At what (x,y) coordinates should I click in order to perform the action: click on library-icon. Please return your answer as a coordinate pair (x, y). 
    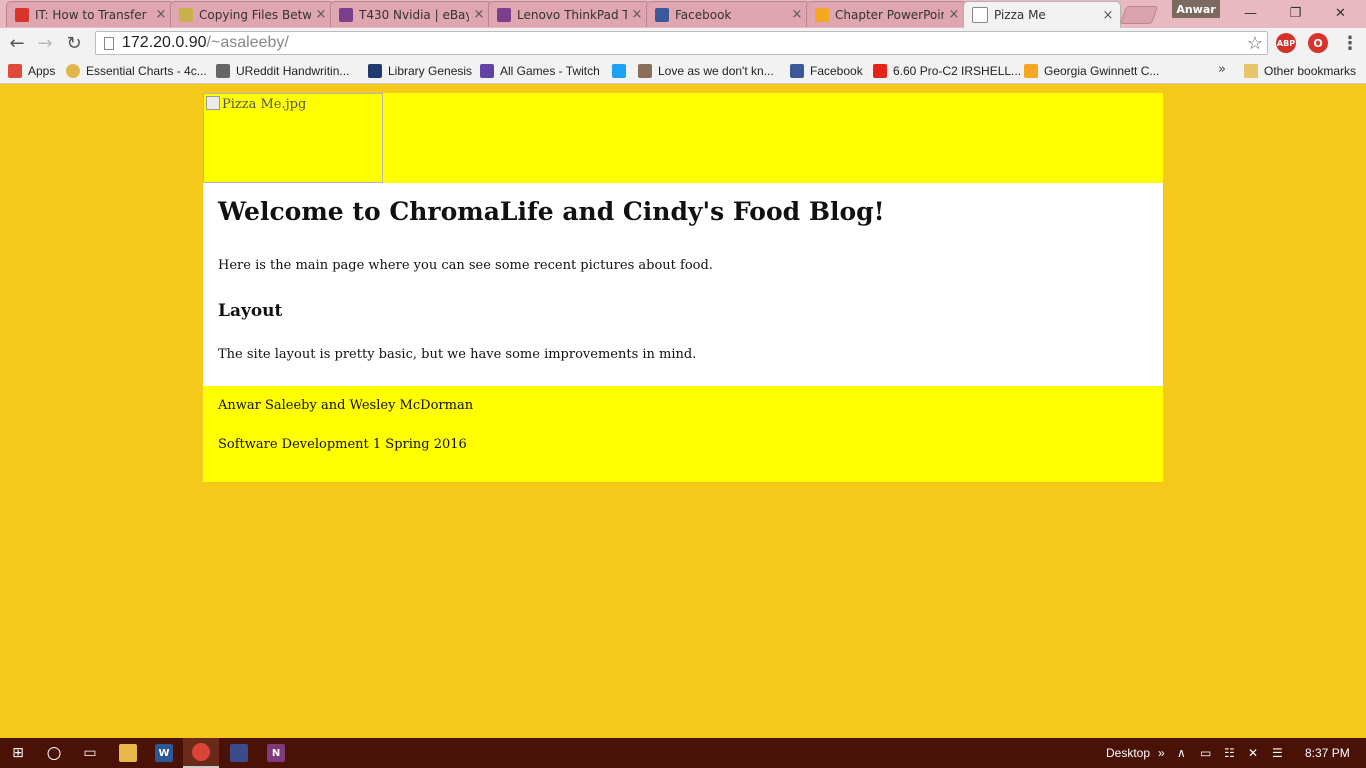
    Looking at the image, I should click on (375, 71).